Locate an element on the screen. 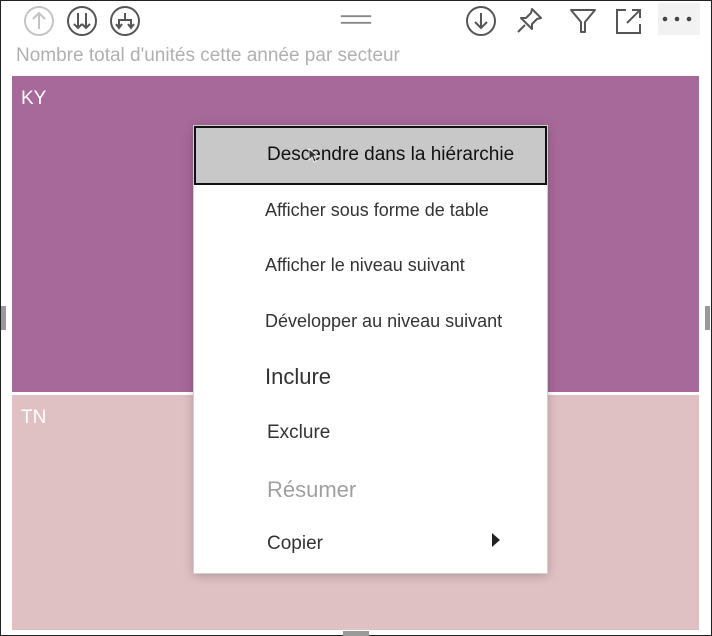 The image size is (712, 636). next-level-button is located at coordinates (82, 21).